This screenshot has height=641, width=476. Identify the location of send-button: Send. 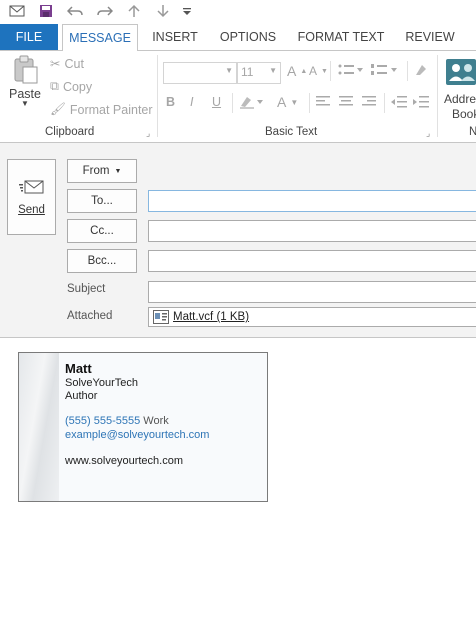
(31, 197).